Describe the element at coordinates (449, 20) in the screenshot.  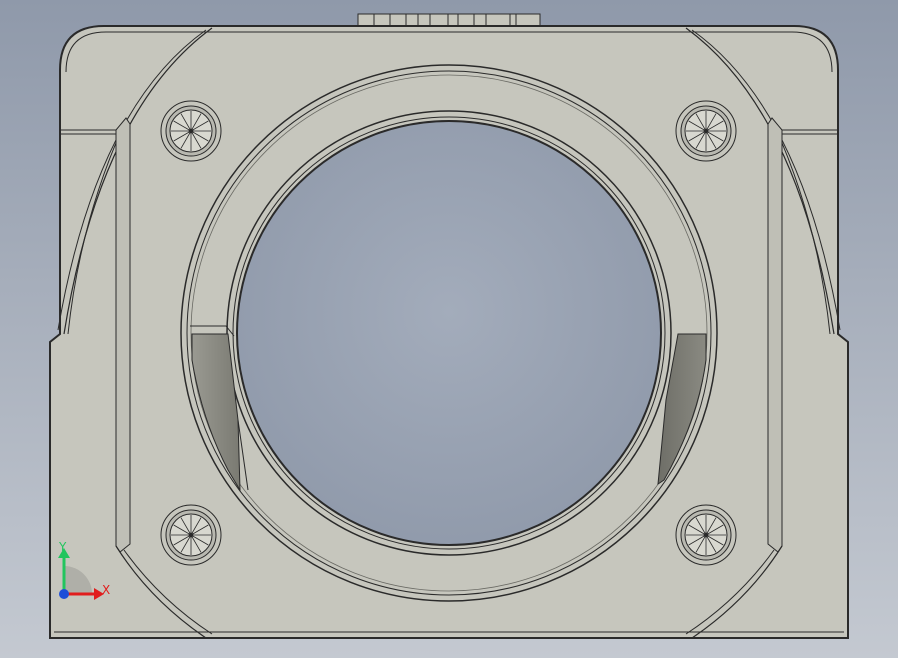
I see `top-connector` at that location.